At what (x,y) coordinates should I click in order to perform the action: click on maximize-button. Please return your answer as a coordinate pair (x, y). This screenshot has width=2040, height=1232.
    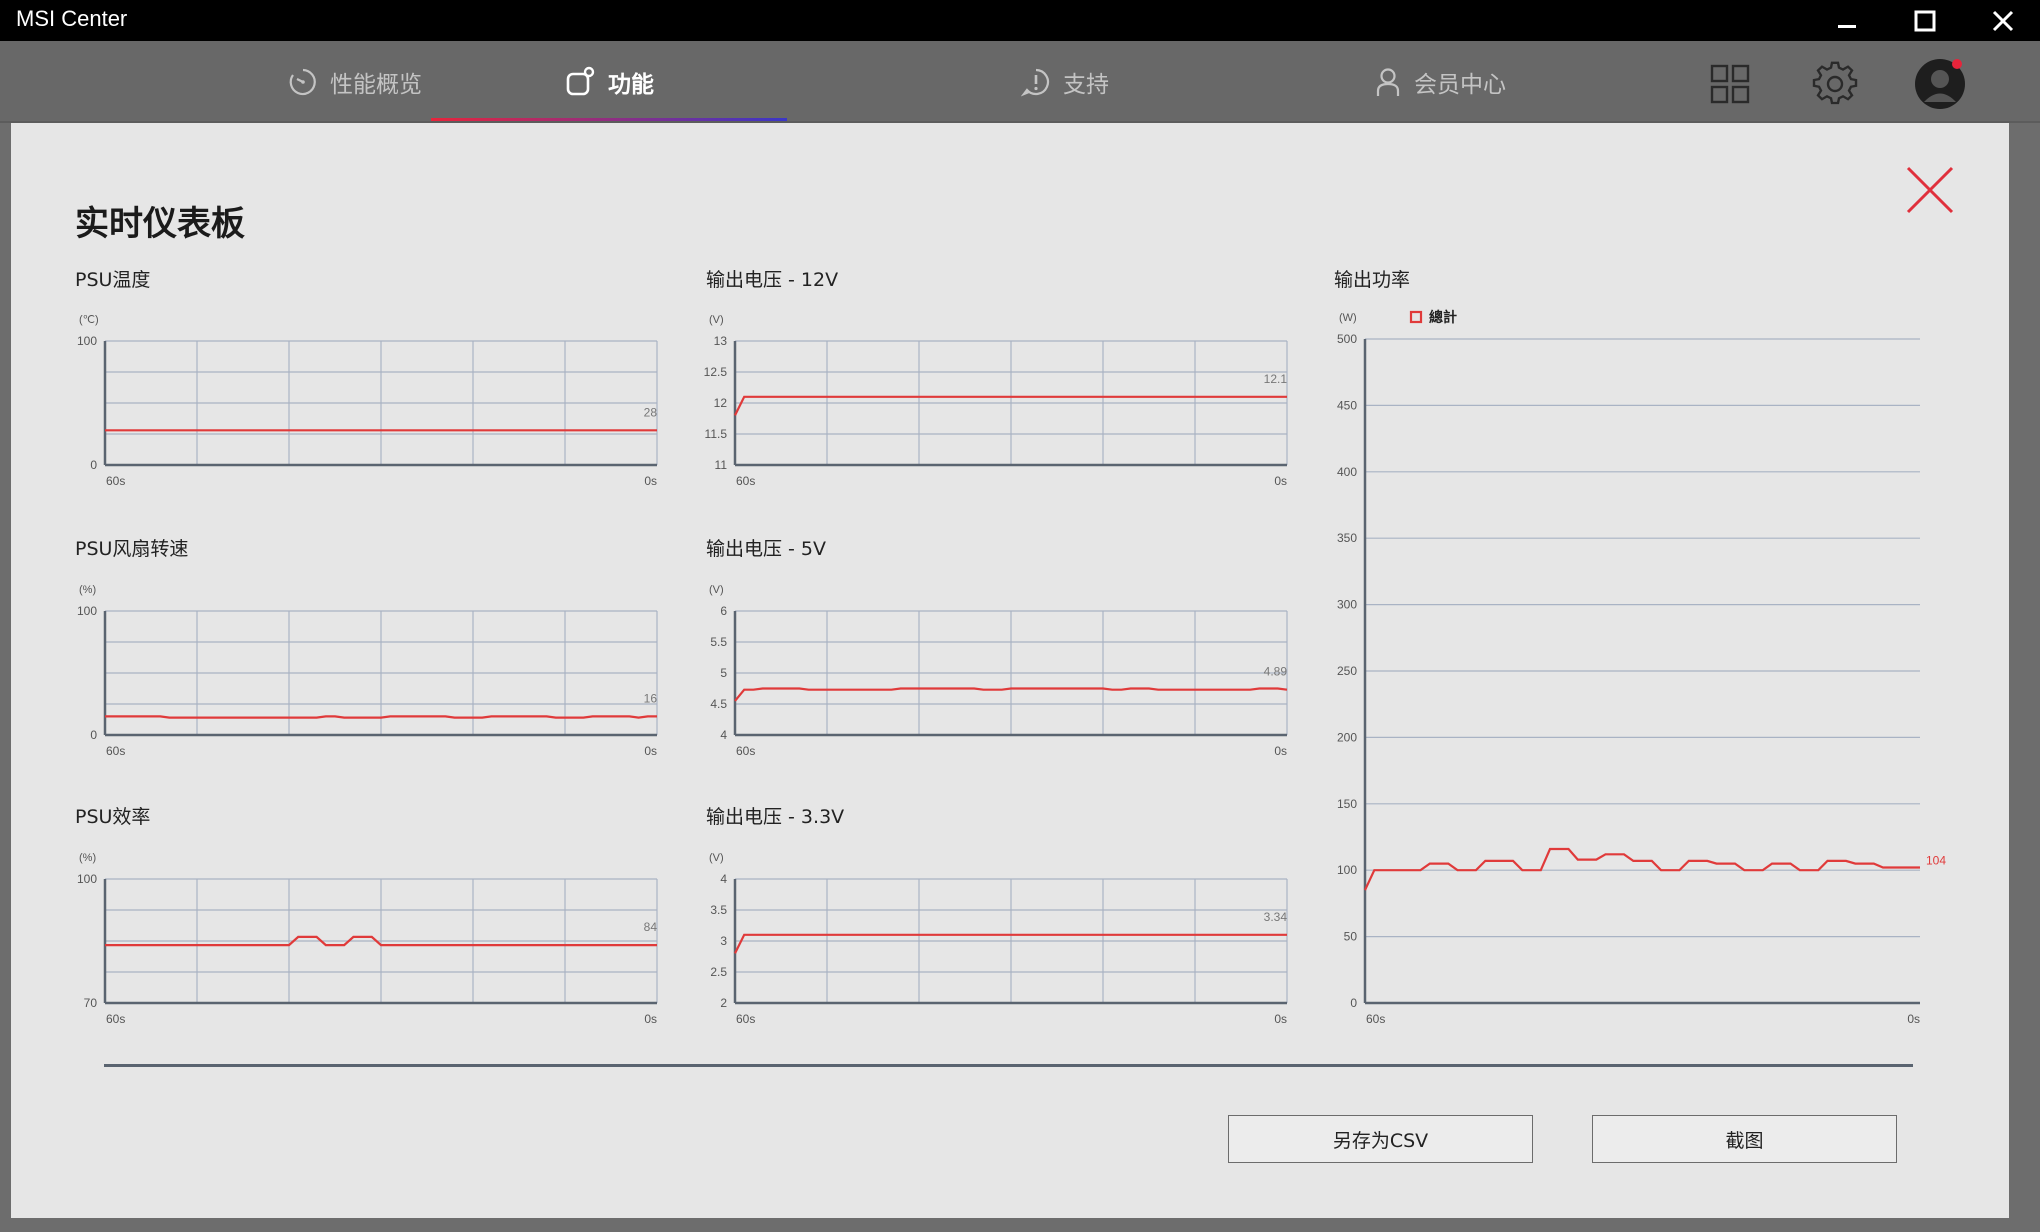
    Looking at the image, I should click on (1925, 20).